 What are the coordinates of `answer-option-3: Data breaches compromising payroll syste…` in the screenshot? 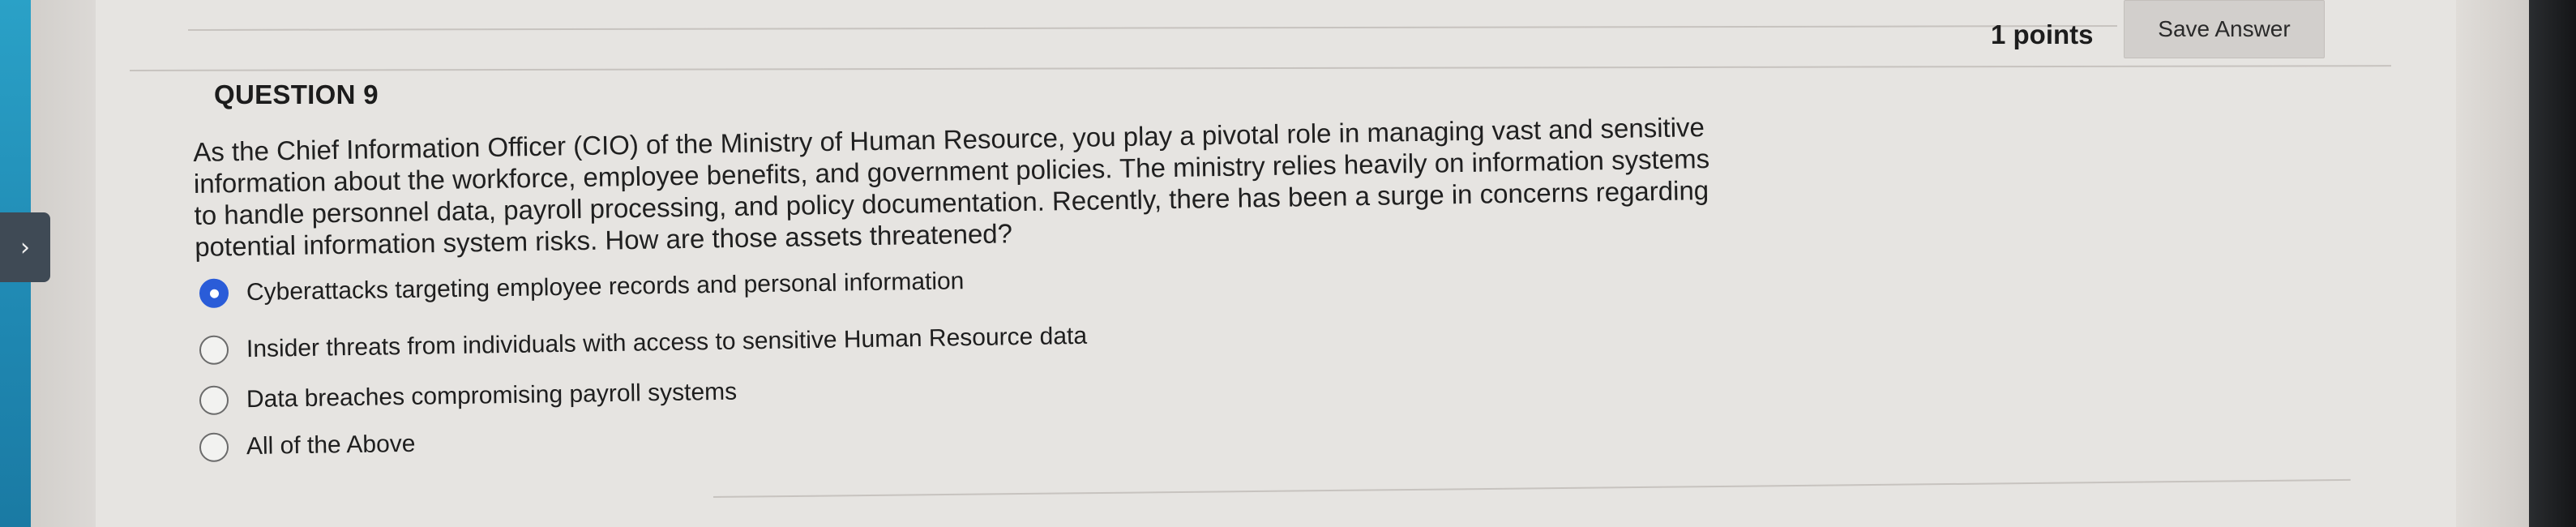 It's located at (468, 397).